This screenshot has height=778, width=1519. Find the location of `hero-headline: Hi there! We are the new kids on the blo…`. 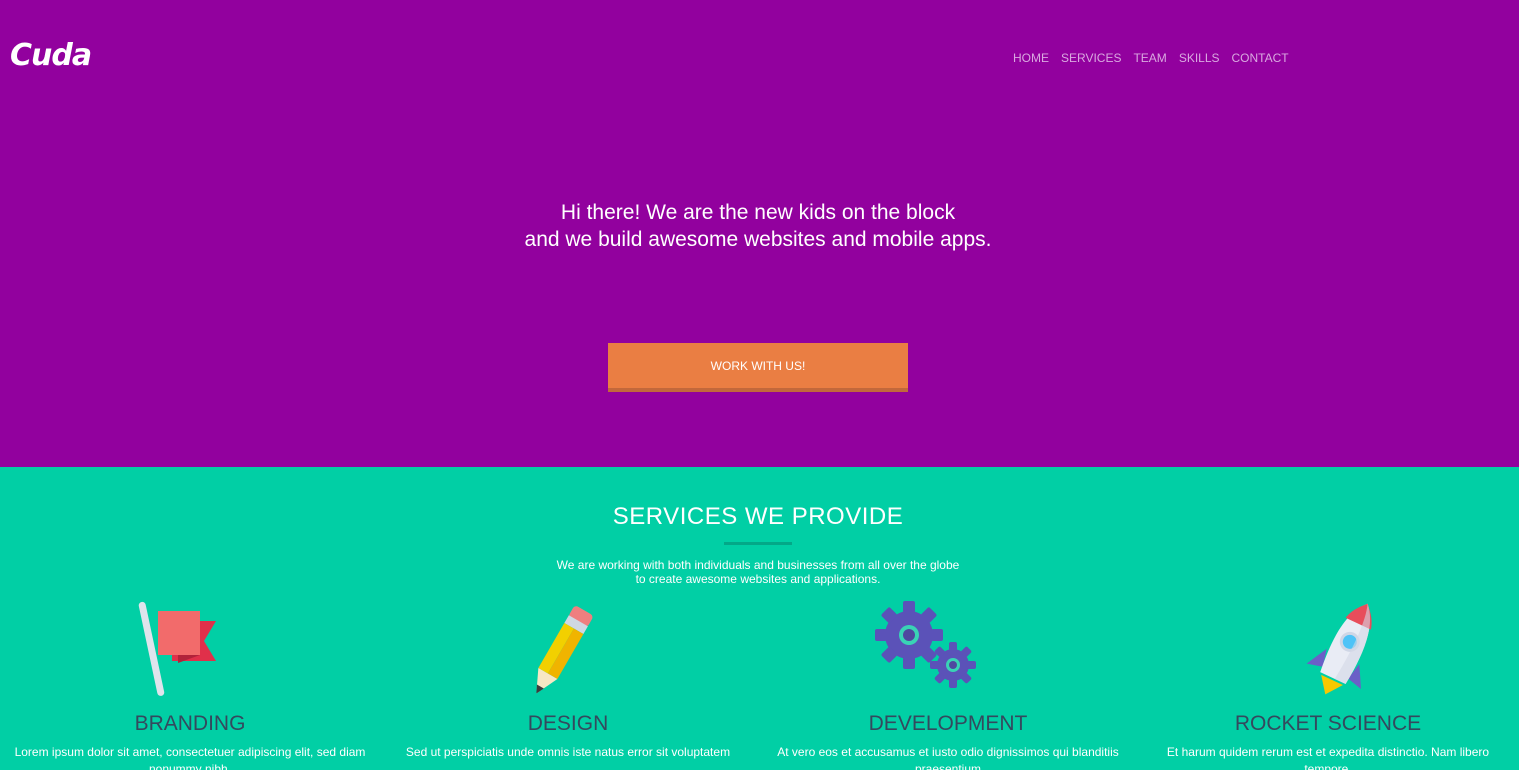

hero-headline: Hi there! We are the new kids on the blo… is located at coordinates (758, 226).